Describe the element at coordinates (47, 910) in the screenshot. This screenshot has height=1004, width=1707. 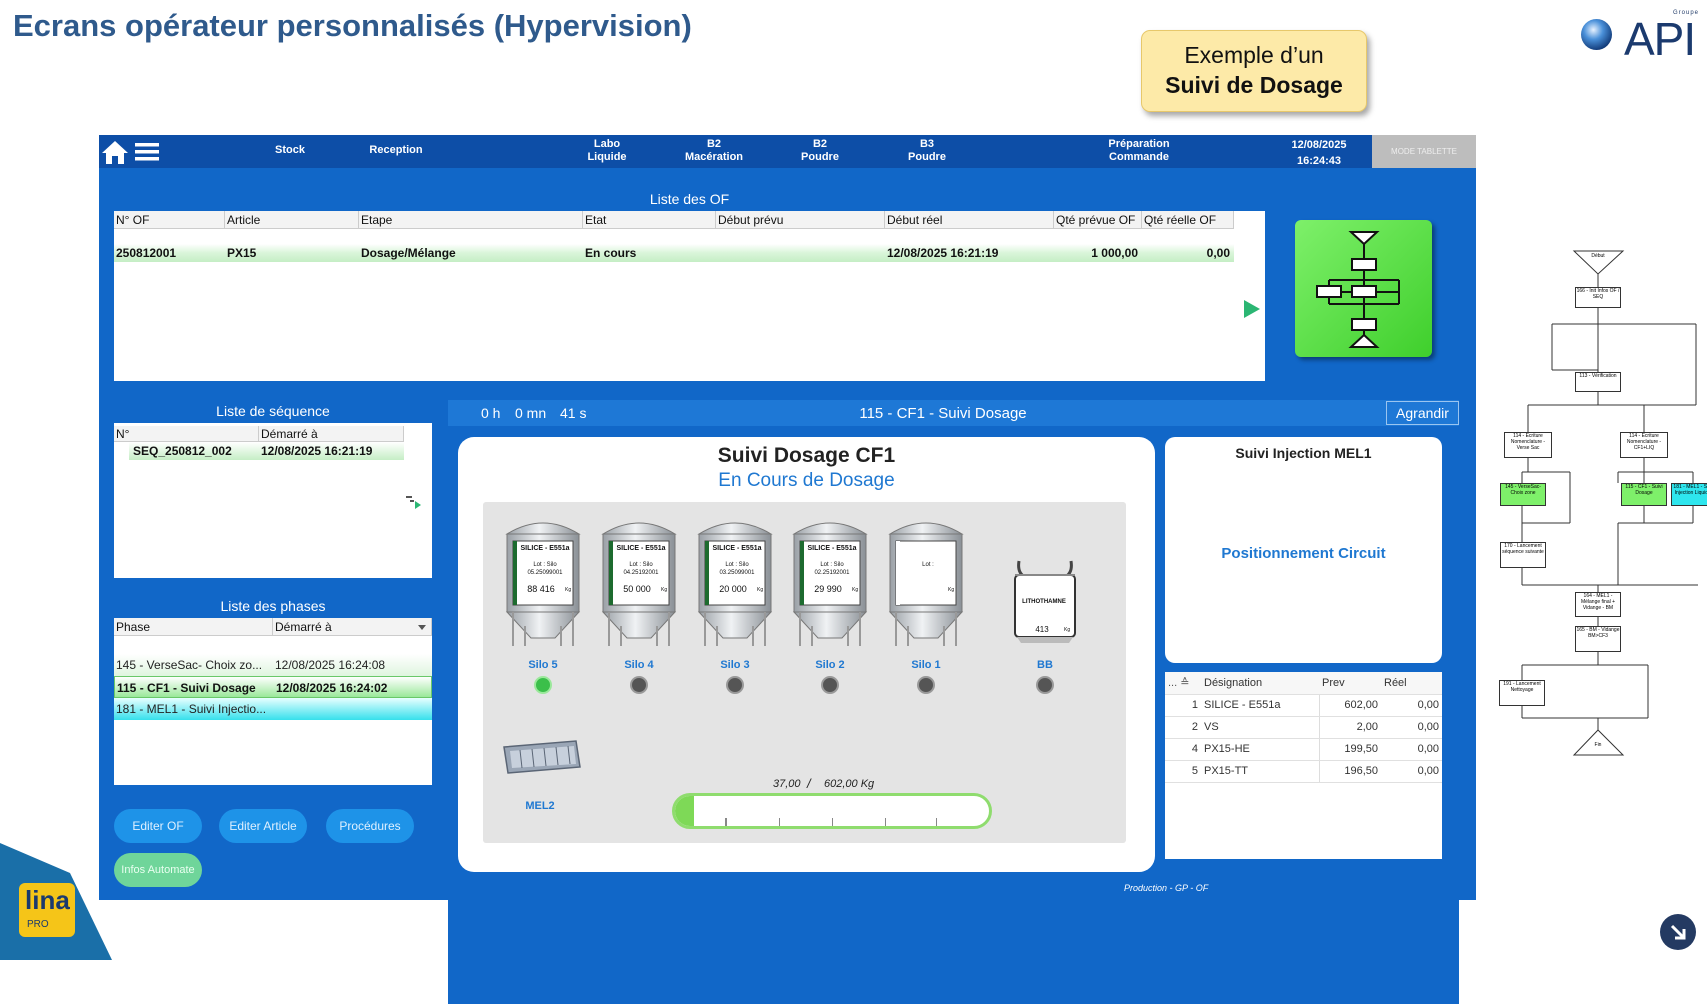
I see `lina-badge: lina PRO` at that location.